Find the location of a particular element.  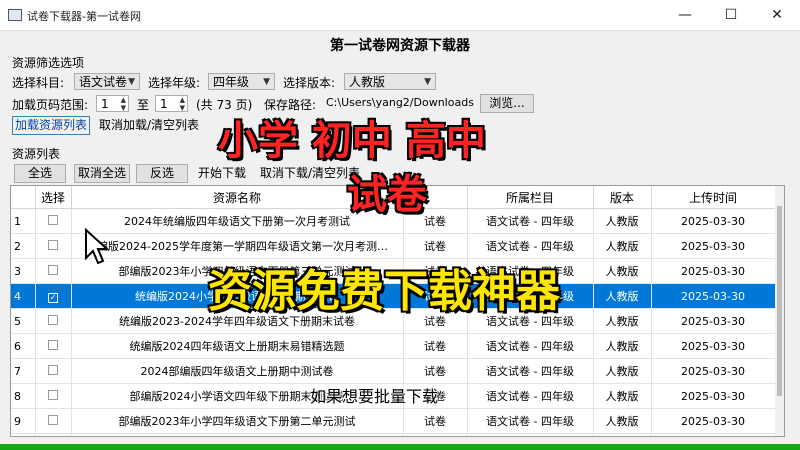

invert-selection-button: 反选 is located at coordinates (162, 173).